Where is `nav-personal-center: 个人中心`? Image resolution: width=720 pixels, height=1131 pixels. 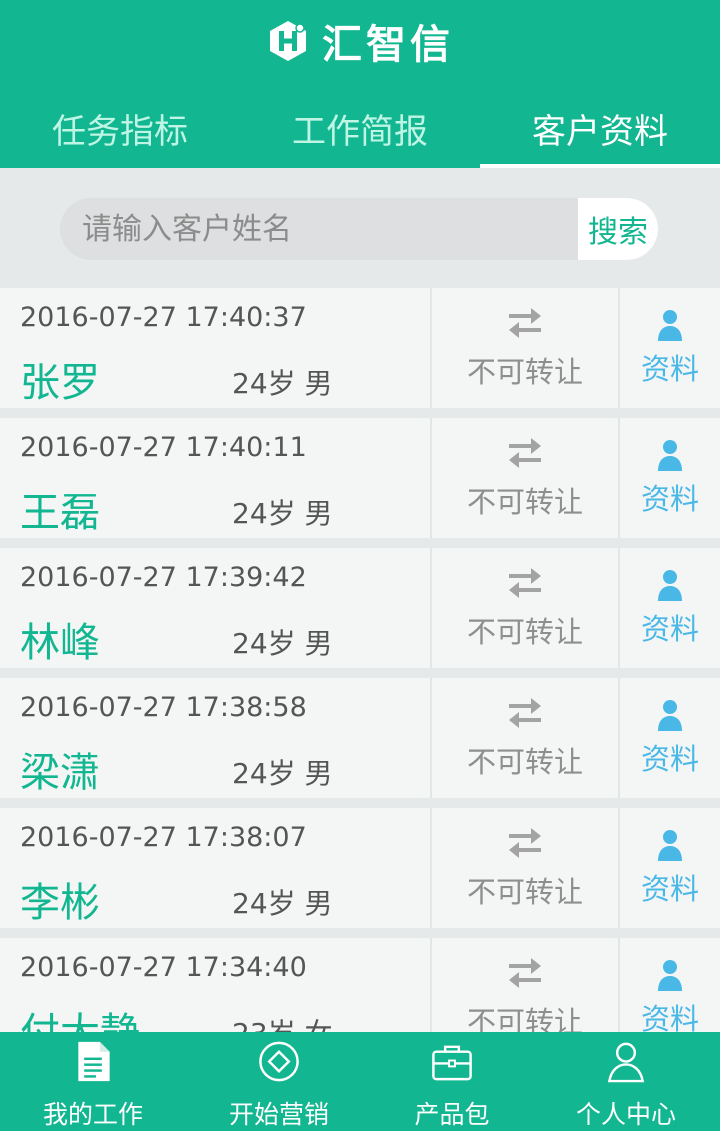 nav-personal-center: 个人中心 is located at coordinates (626, 1081).